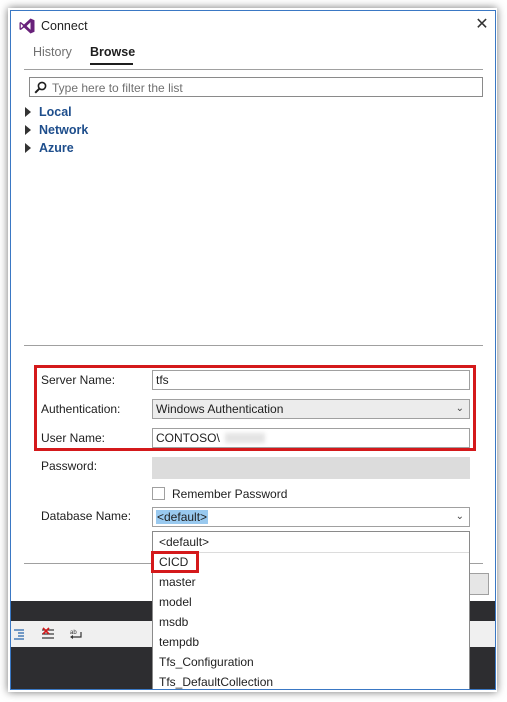  Describe the element at coordinates (48, 633) in the screenshot. I see `remove-lines-icon` at that location.